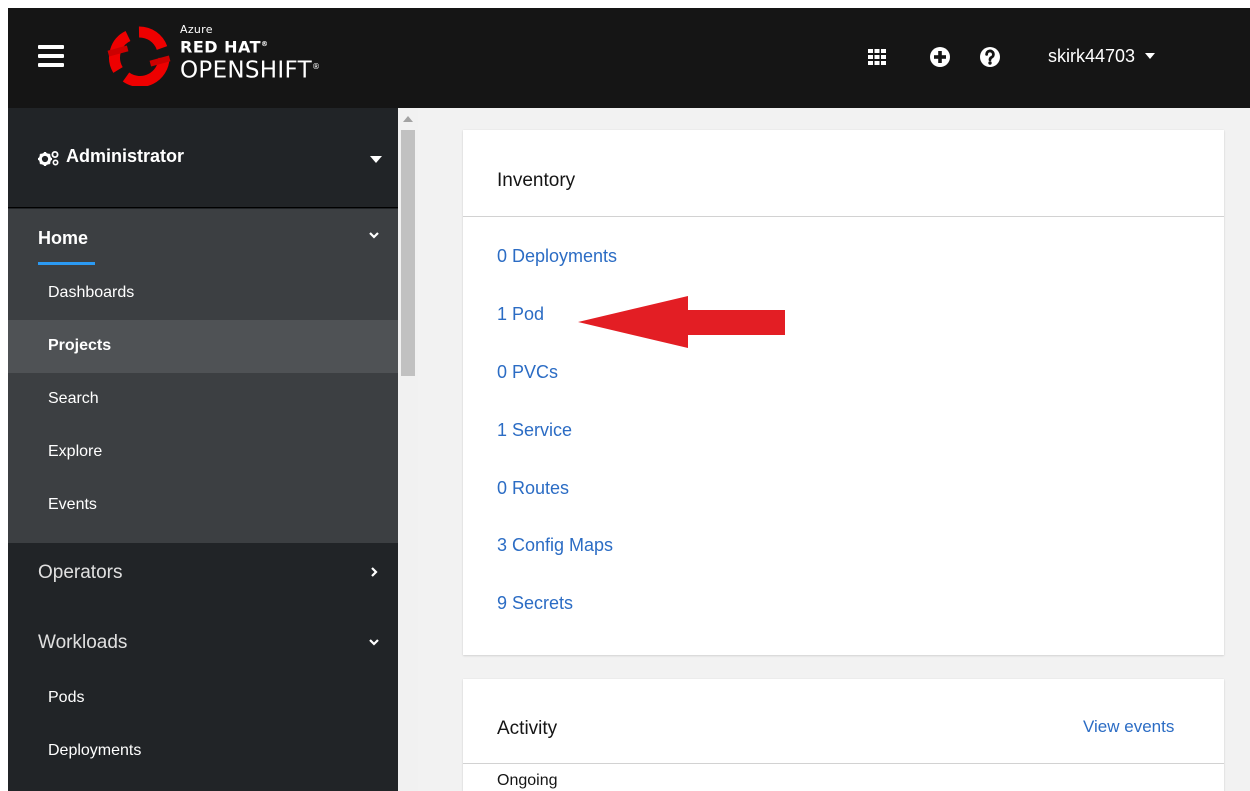 The width and height of the screenshot is (1250, 791). I want to click on inventory-title: Inventory, so click(536, 180).